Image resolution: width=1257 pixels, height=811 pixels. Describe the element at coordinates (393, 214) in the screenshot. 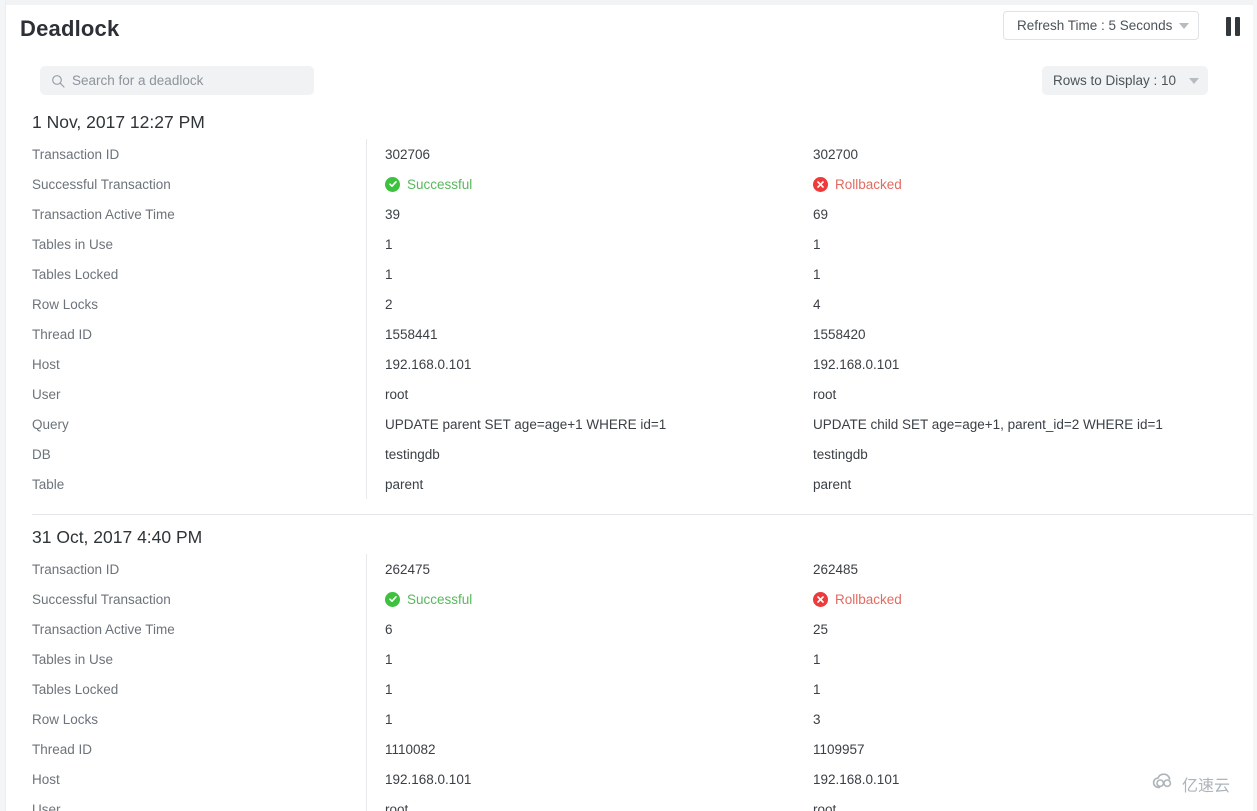

I see `transaction-1-value: 39` at that location.